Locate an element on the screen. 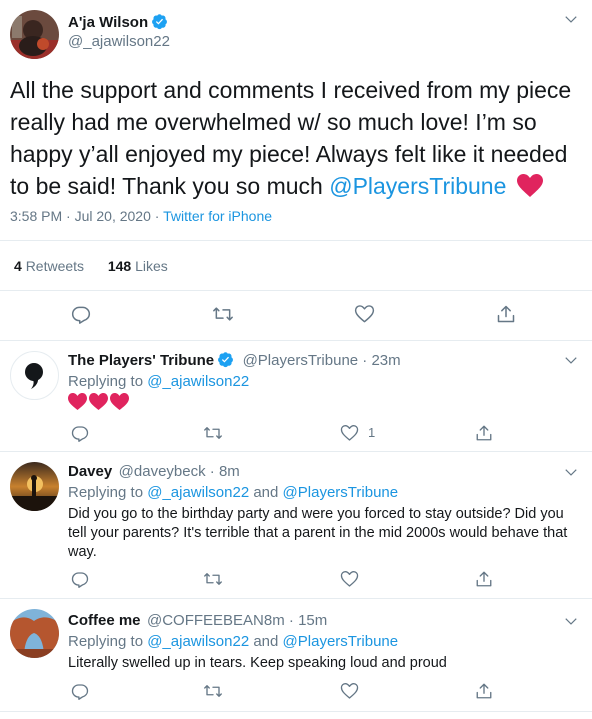 The height and width of the screenshot is (719, 592). author-name: A'ja Wilson is located at coordinates (108, 22).